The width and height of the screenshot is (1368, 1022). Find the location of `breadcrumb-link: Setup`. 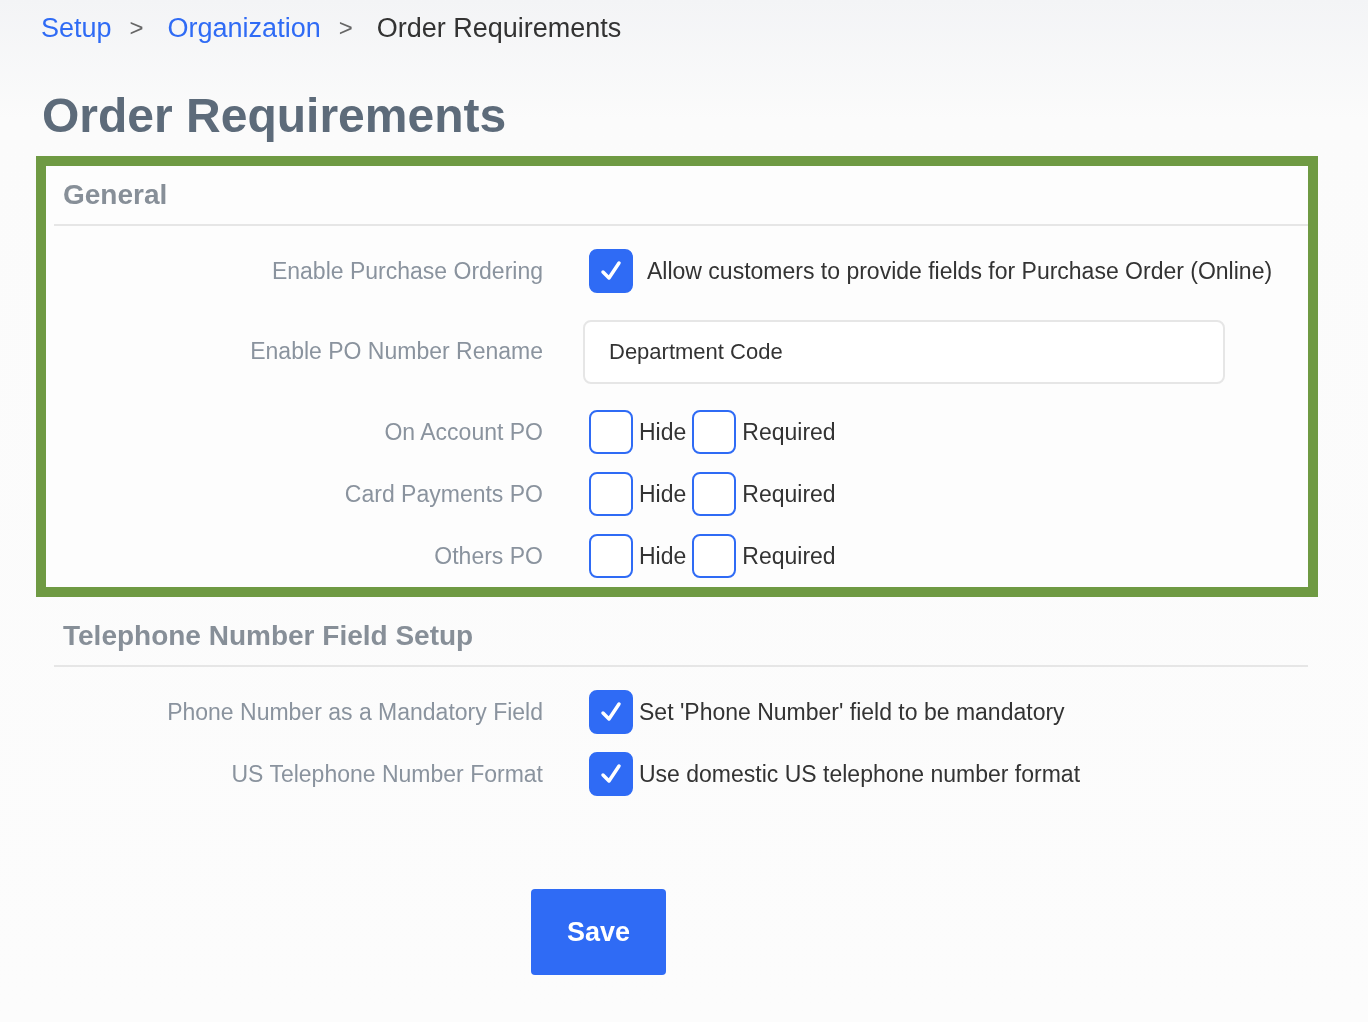

breadcrumb-link: Setup is located at coordinates (76, 28).